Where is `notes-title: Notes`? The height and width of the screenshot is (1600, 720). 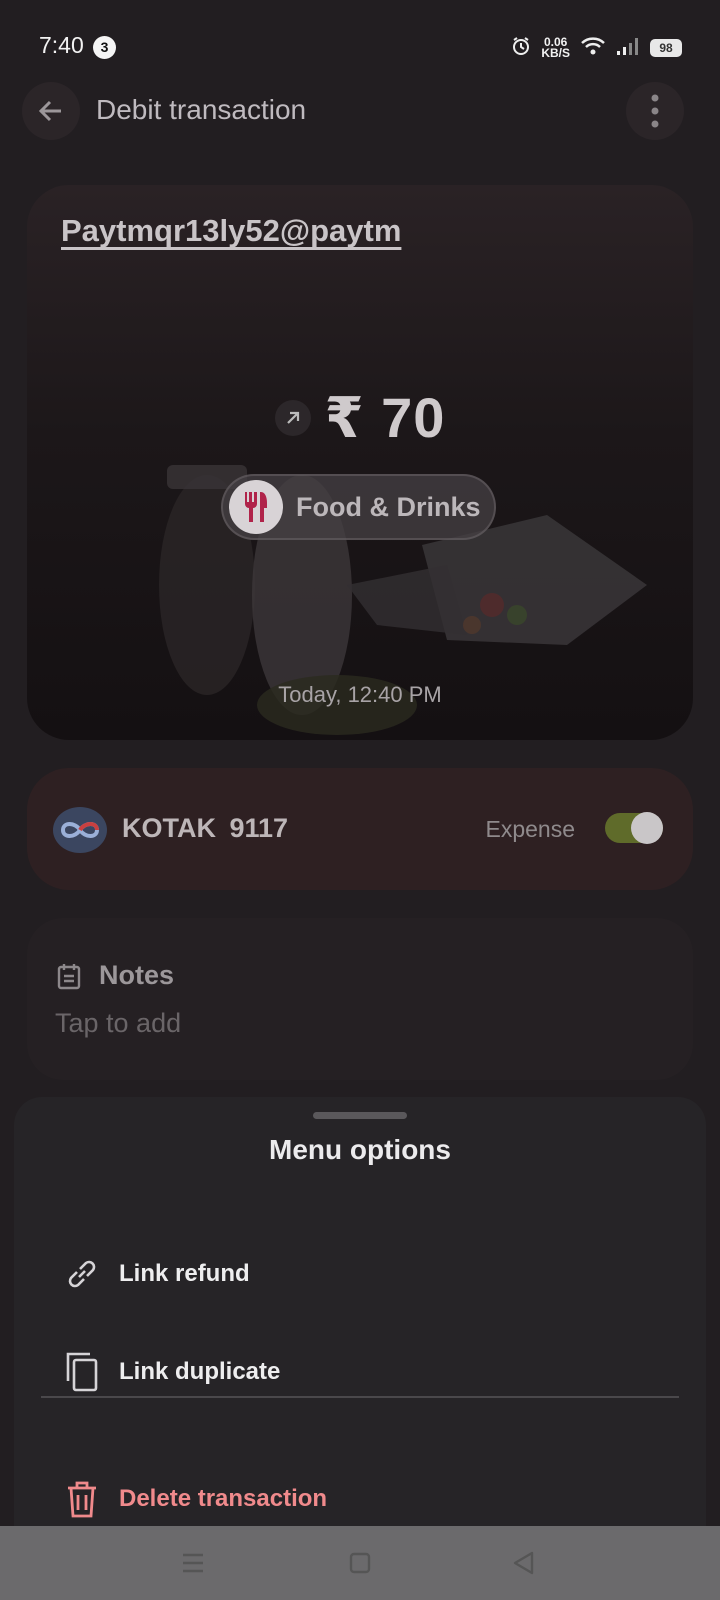
notes-title: Notes is located at coordinates (137, 975).